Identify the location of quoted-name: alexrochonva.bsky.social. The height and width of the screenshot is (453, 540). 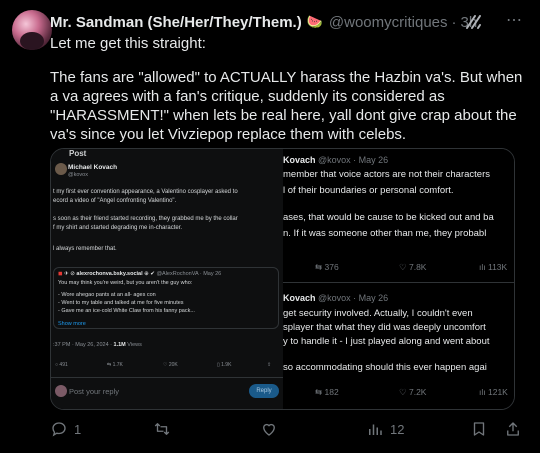
(109, 274).